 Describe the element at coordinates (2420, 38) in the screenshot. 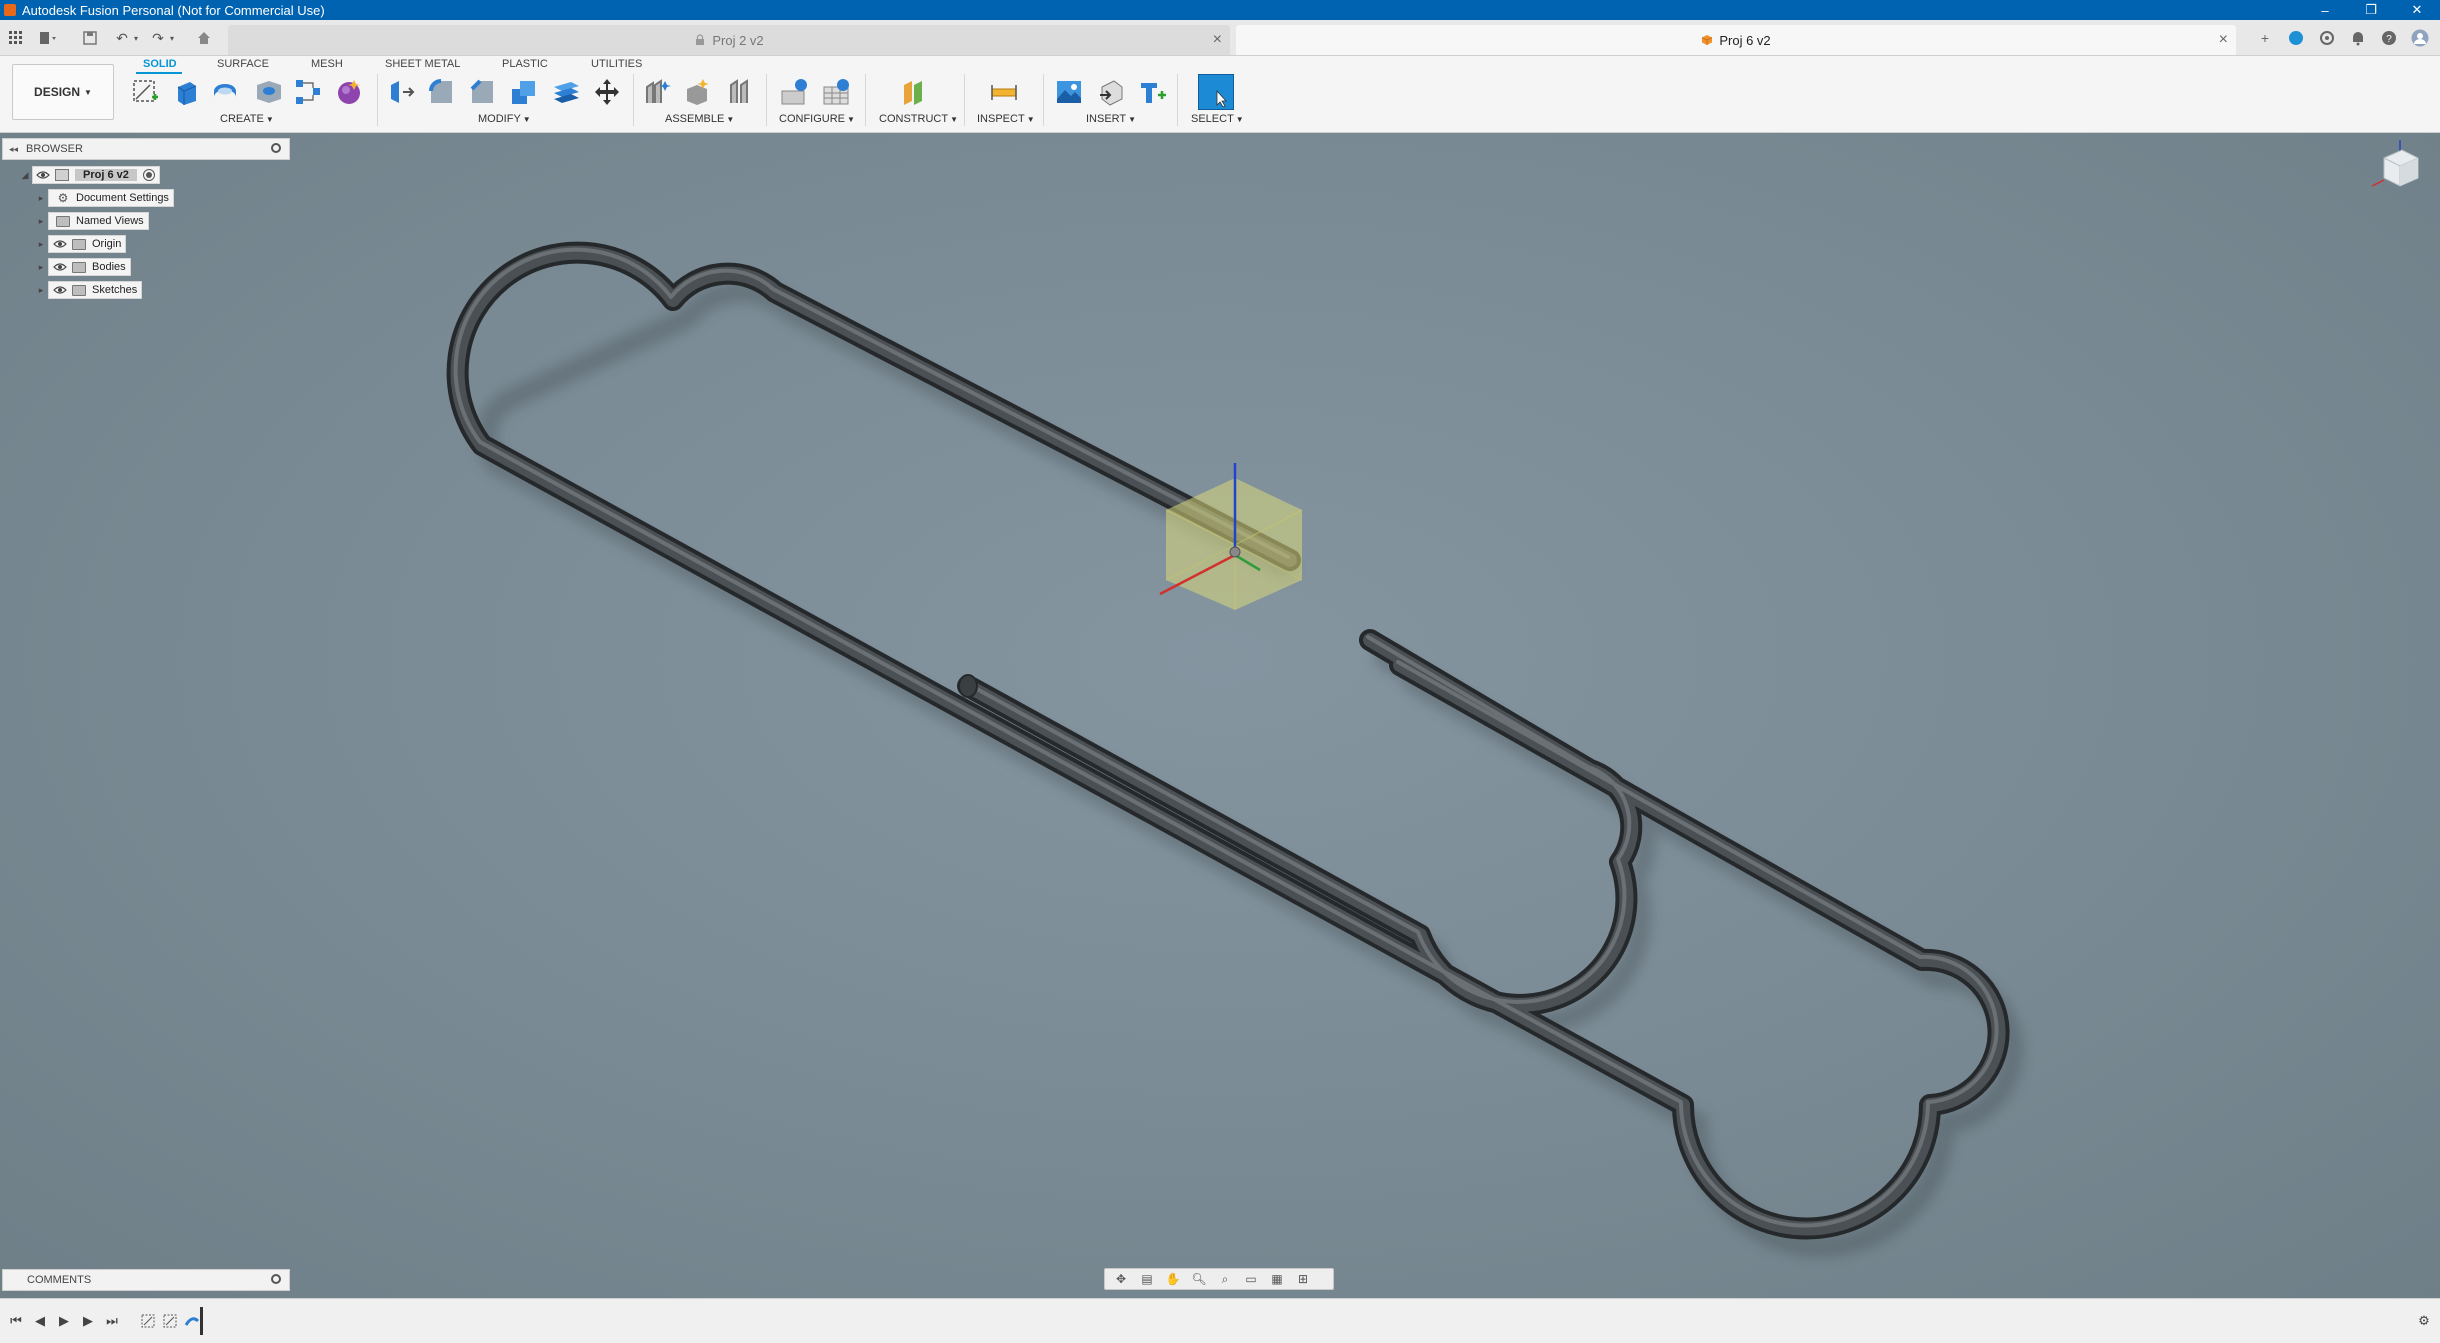

I see `user-avatar` at that location.